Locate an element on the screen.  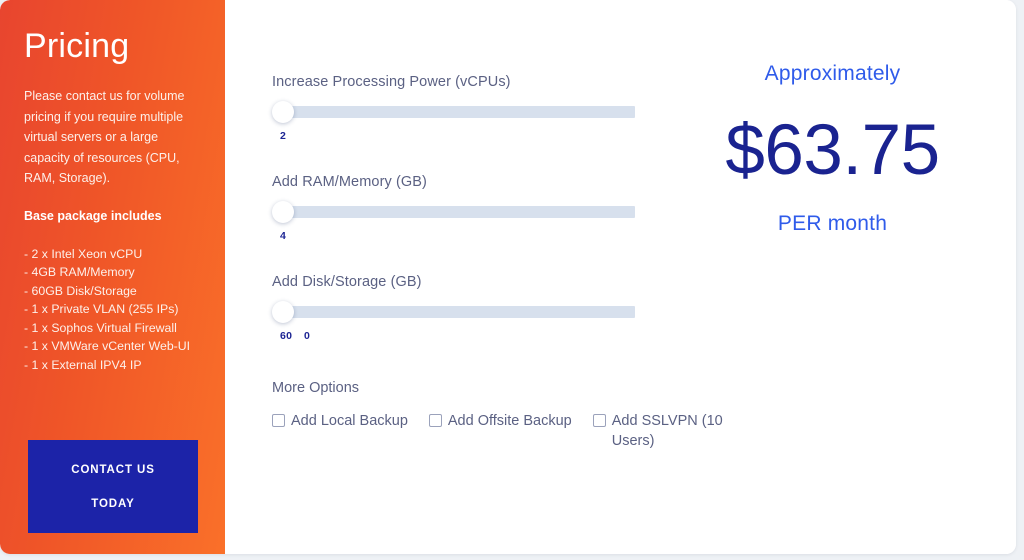
slider-track-vcpus is located at coordinates (460, 112).